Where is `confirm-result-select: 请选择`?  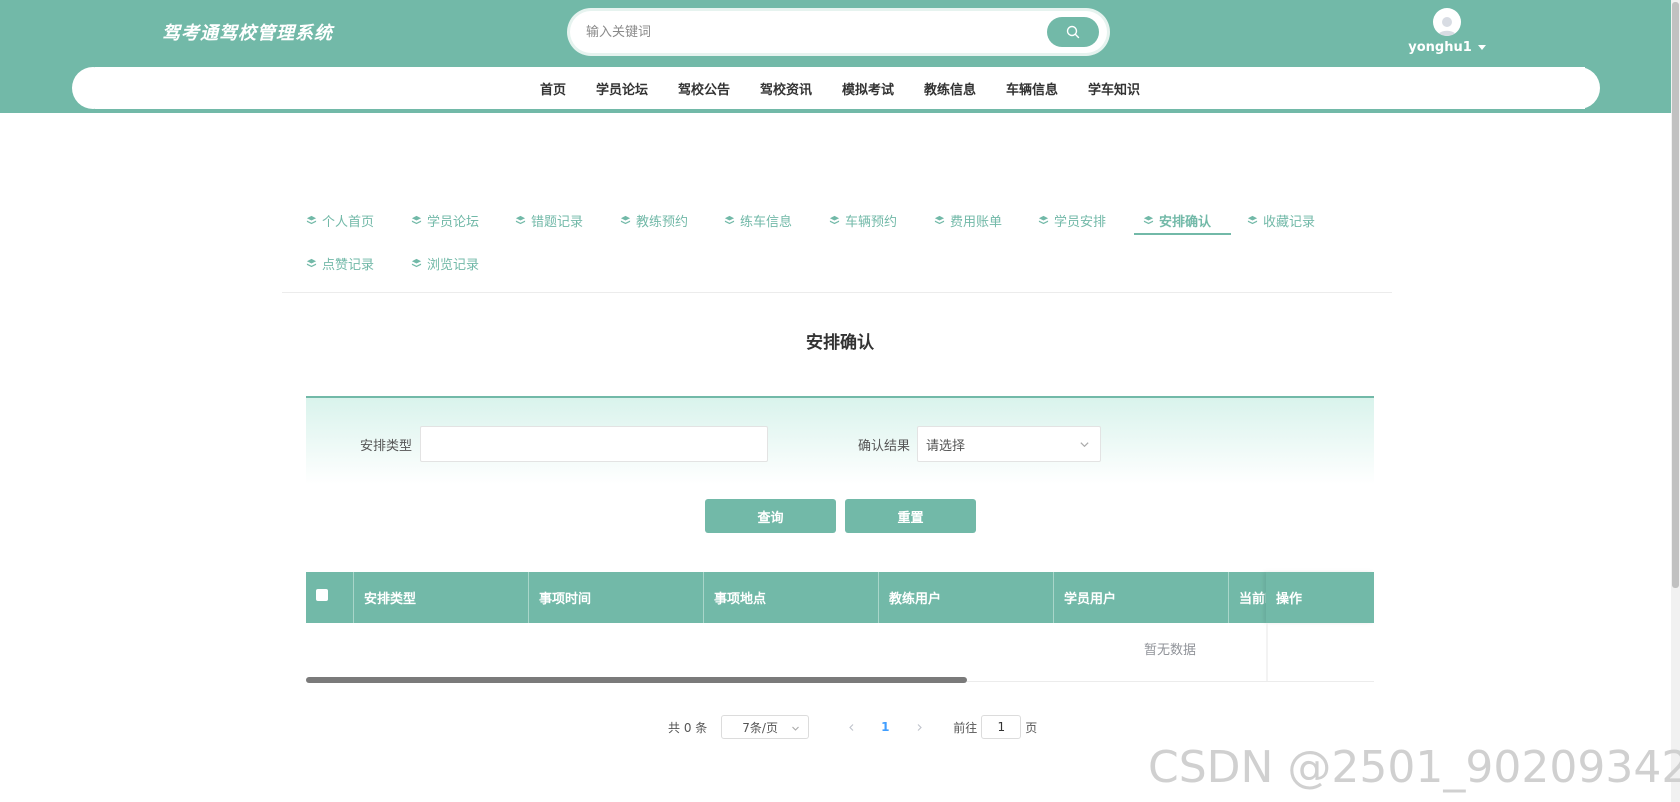 confirm-result-select: 请选择 is located at coordinates (1009, 444).